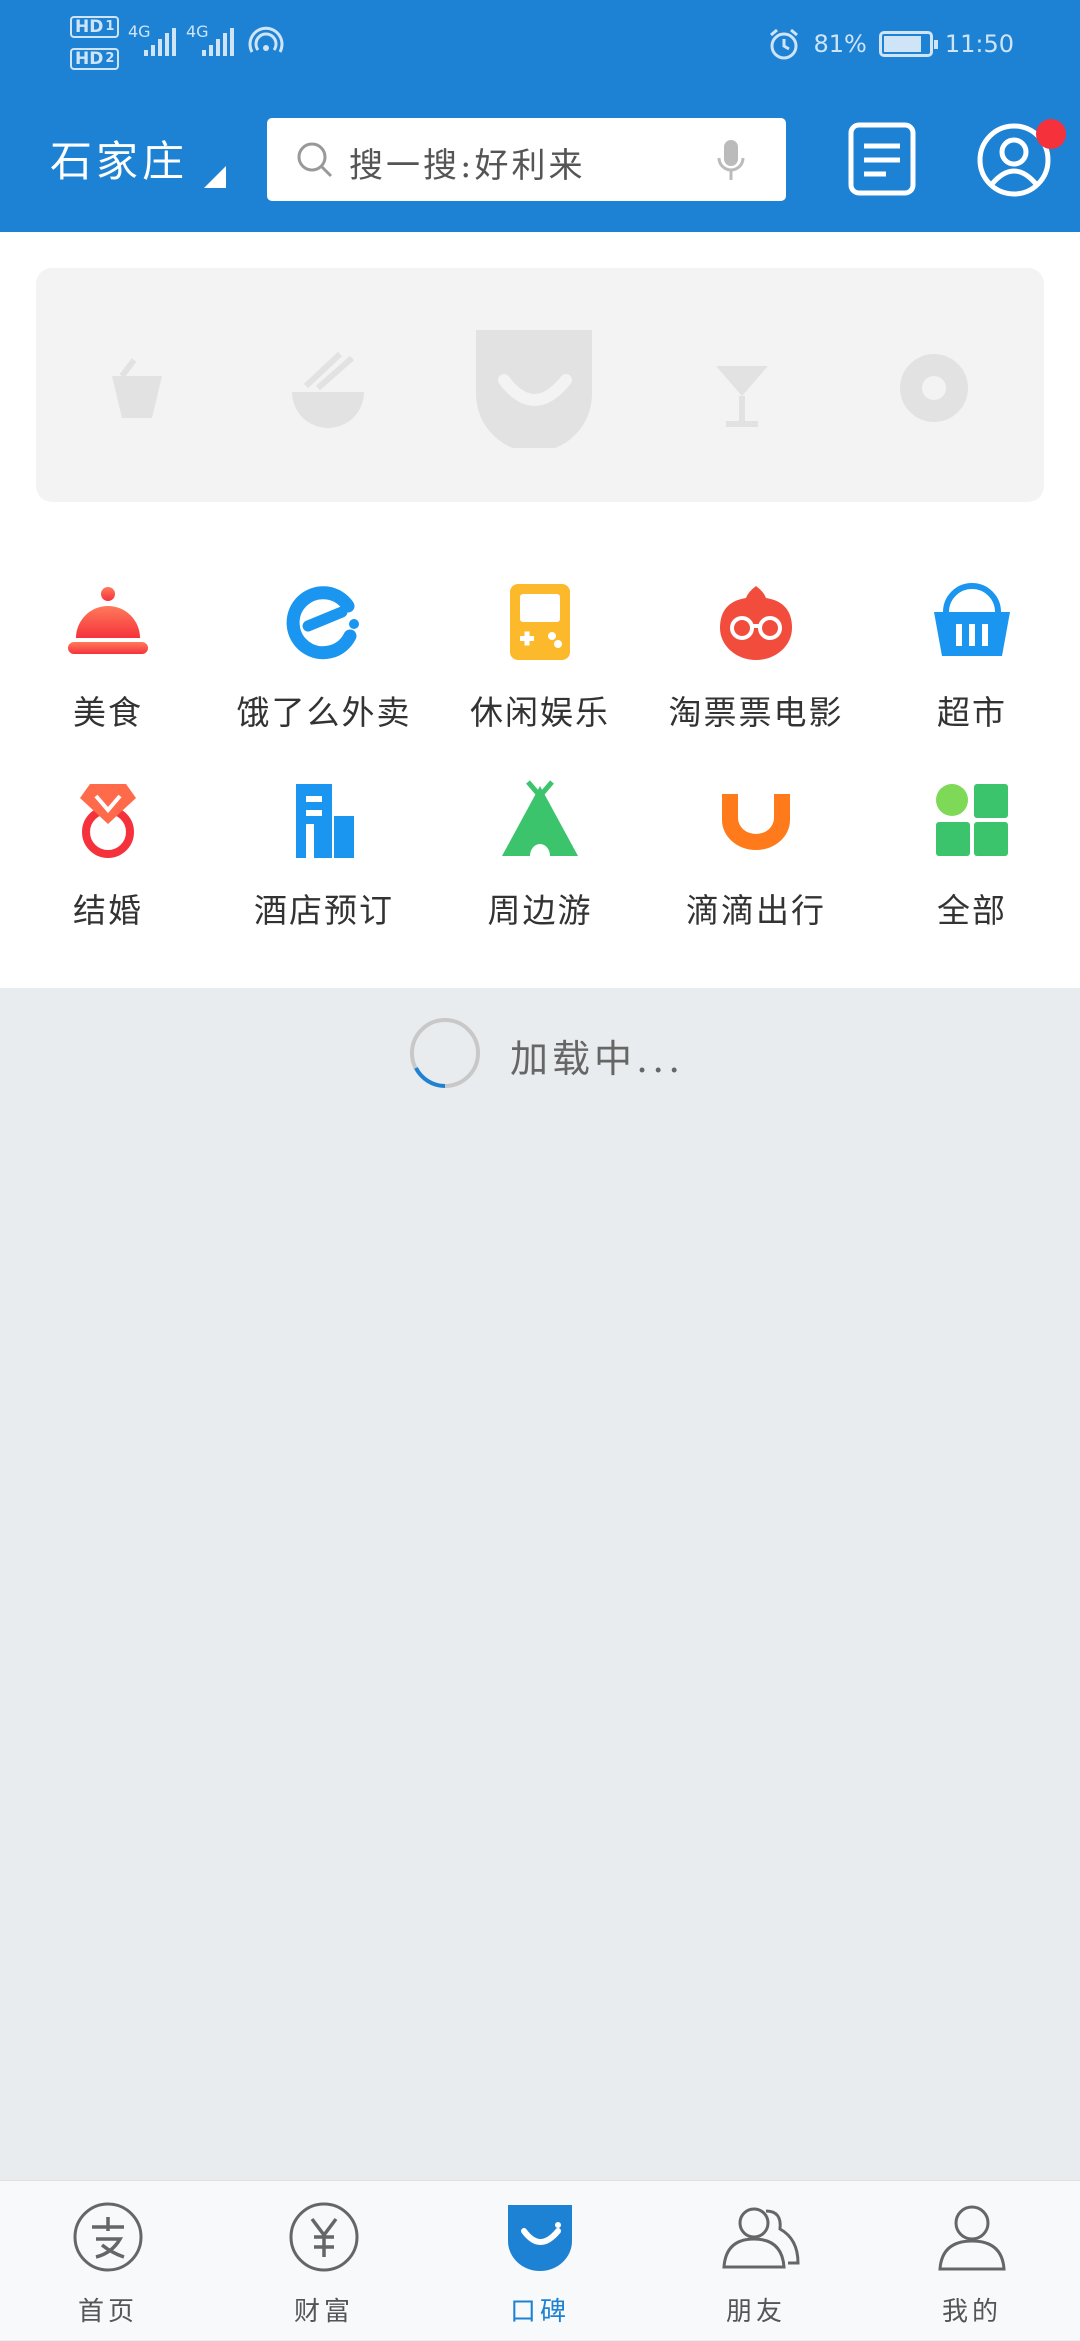 Image resolution: width=1080 pixels, height=2341 pixels. What do you see at coordinates (979, 44) in the screenshot?
I see `clock: 11:50` at bounding box center [979, 44].